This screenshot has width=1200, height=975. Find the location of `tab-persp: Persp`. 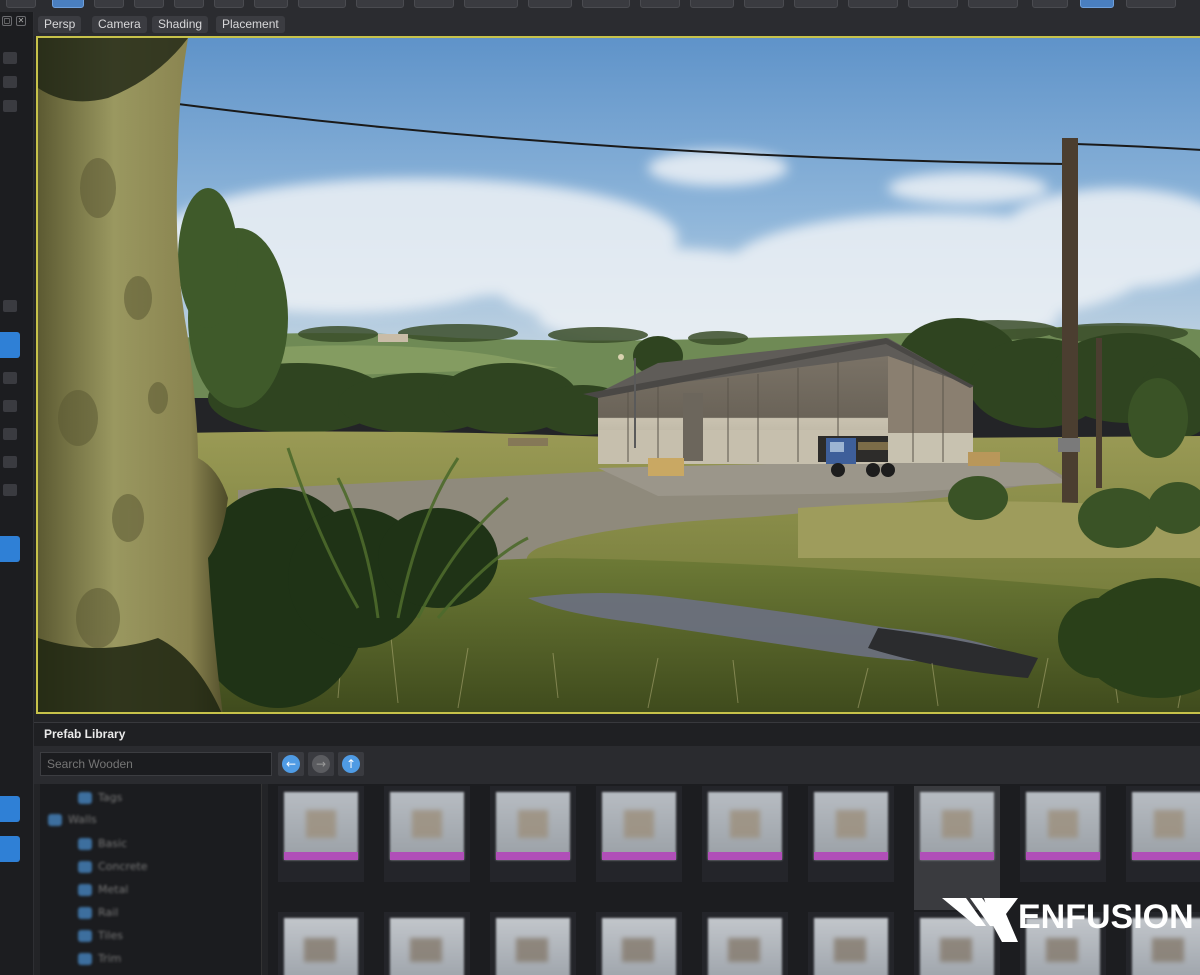

tab-persp: Persp is located at coordinates (60, 24).